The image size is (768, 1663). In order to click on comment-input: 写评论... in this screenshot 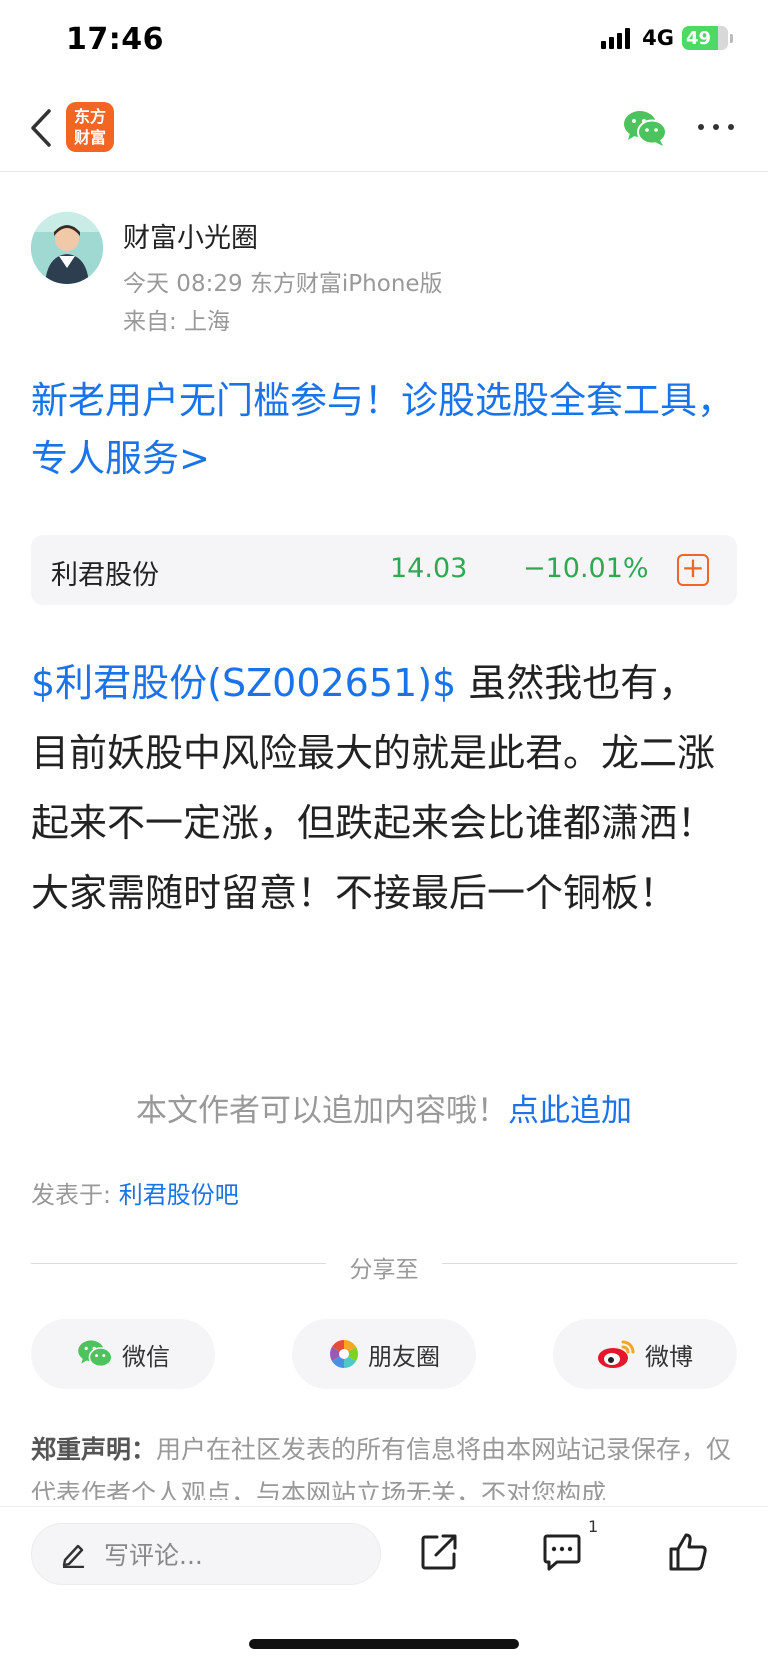, I will do `click(206, 1554)`.